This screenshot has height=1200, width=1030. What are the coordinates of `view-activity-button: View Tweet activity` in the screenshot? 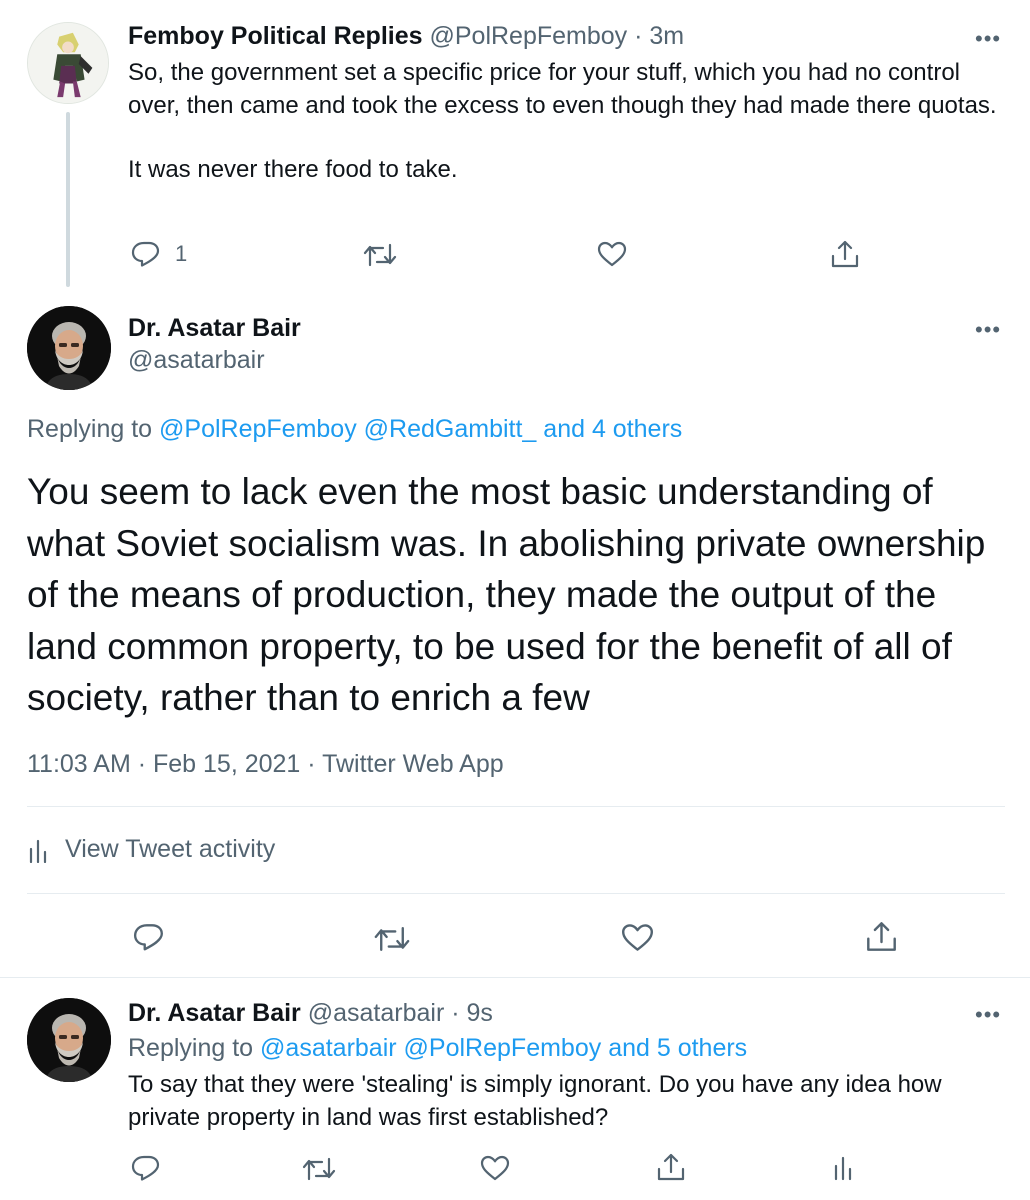 It's located at (151, 849).